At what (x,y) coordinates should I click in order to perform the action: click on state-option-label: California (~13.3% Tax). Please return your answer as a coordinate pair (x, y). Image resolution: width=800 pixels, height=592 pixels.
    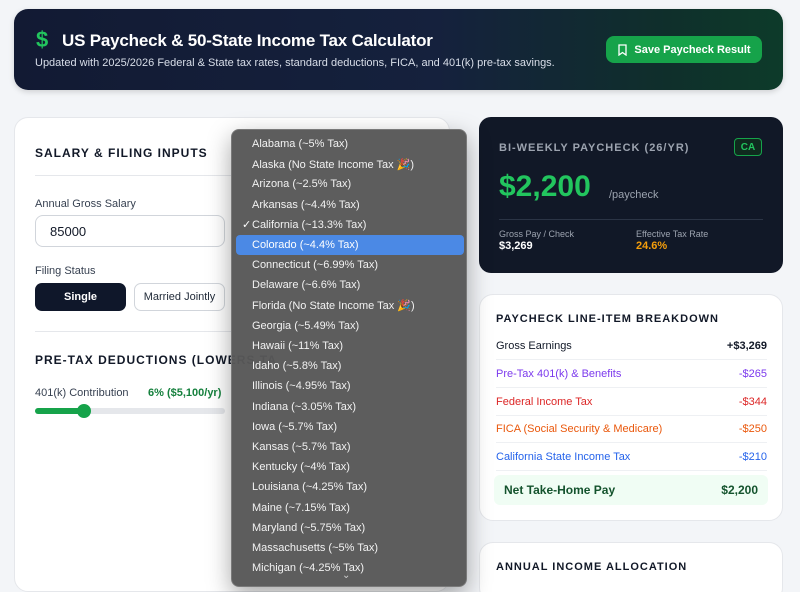
    Looking at the image, I should click on (309, 224).